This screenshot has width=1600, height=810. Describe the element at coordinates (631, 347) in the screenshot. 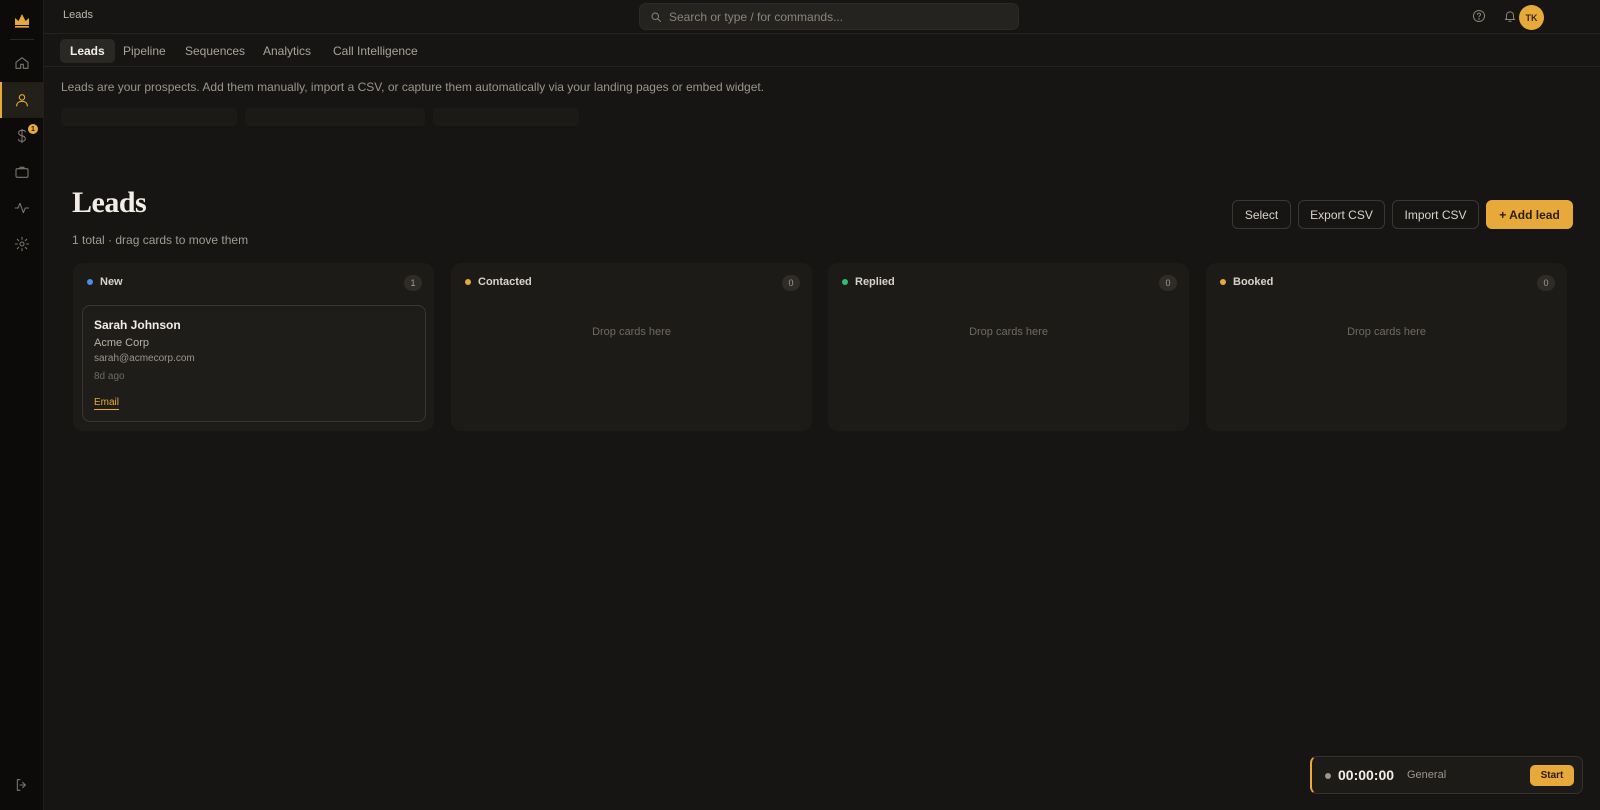

I see `column-contacted: Contacted 0 Drop cards here` at that location.